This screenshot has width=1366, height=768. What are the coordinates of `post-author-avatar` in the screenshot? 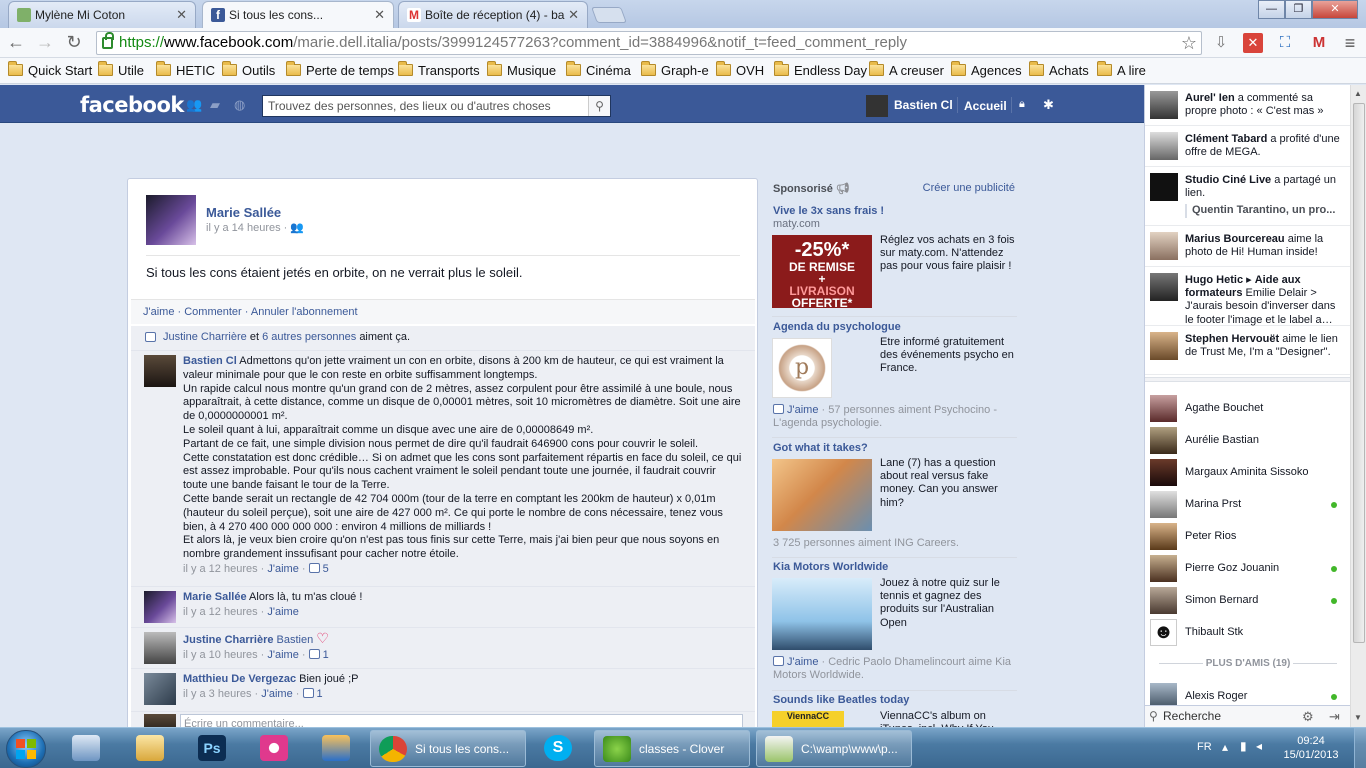 It's located at (171, 220).